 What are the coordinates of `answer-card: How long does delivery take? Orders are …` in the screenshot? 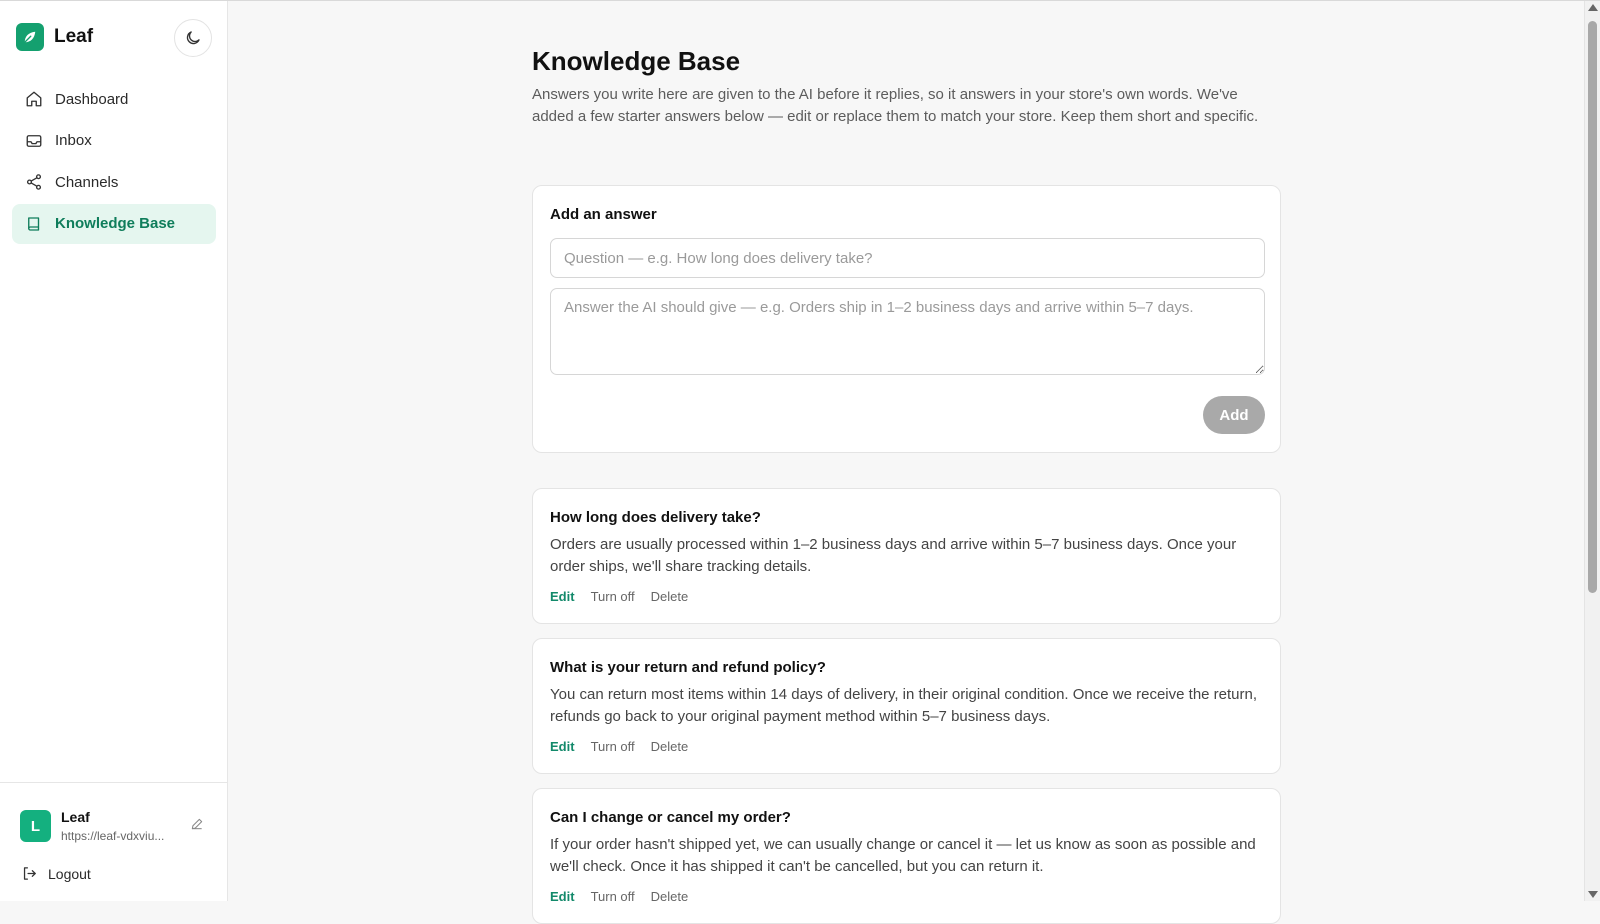 It's located at (906, 556).